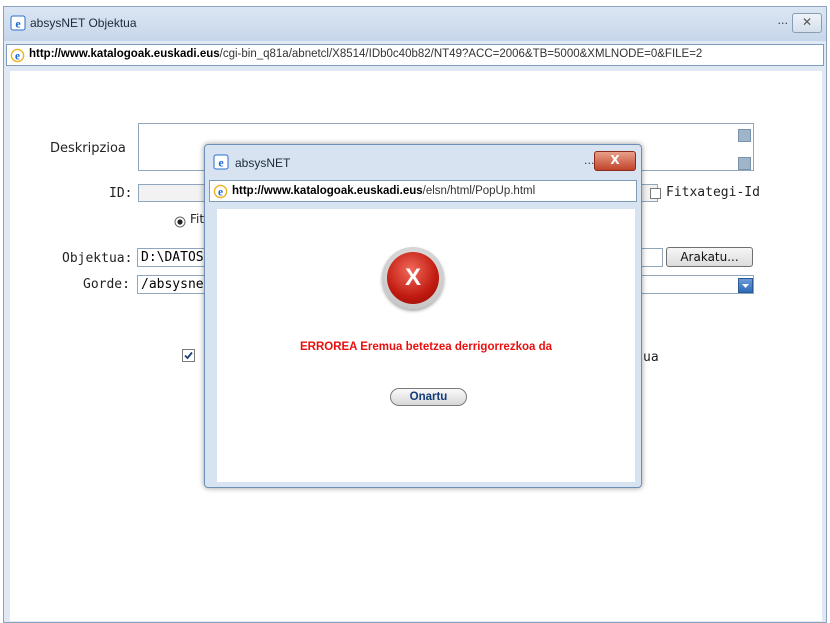 The width and height of the screenshot is (830, 623). I want to click on radio-label: Fit, so click(197, 219).